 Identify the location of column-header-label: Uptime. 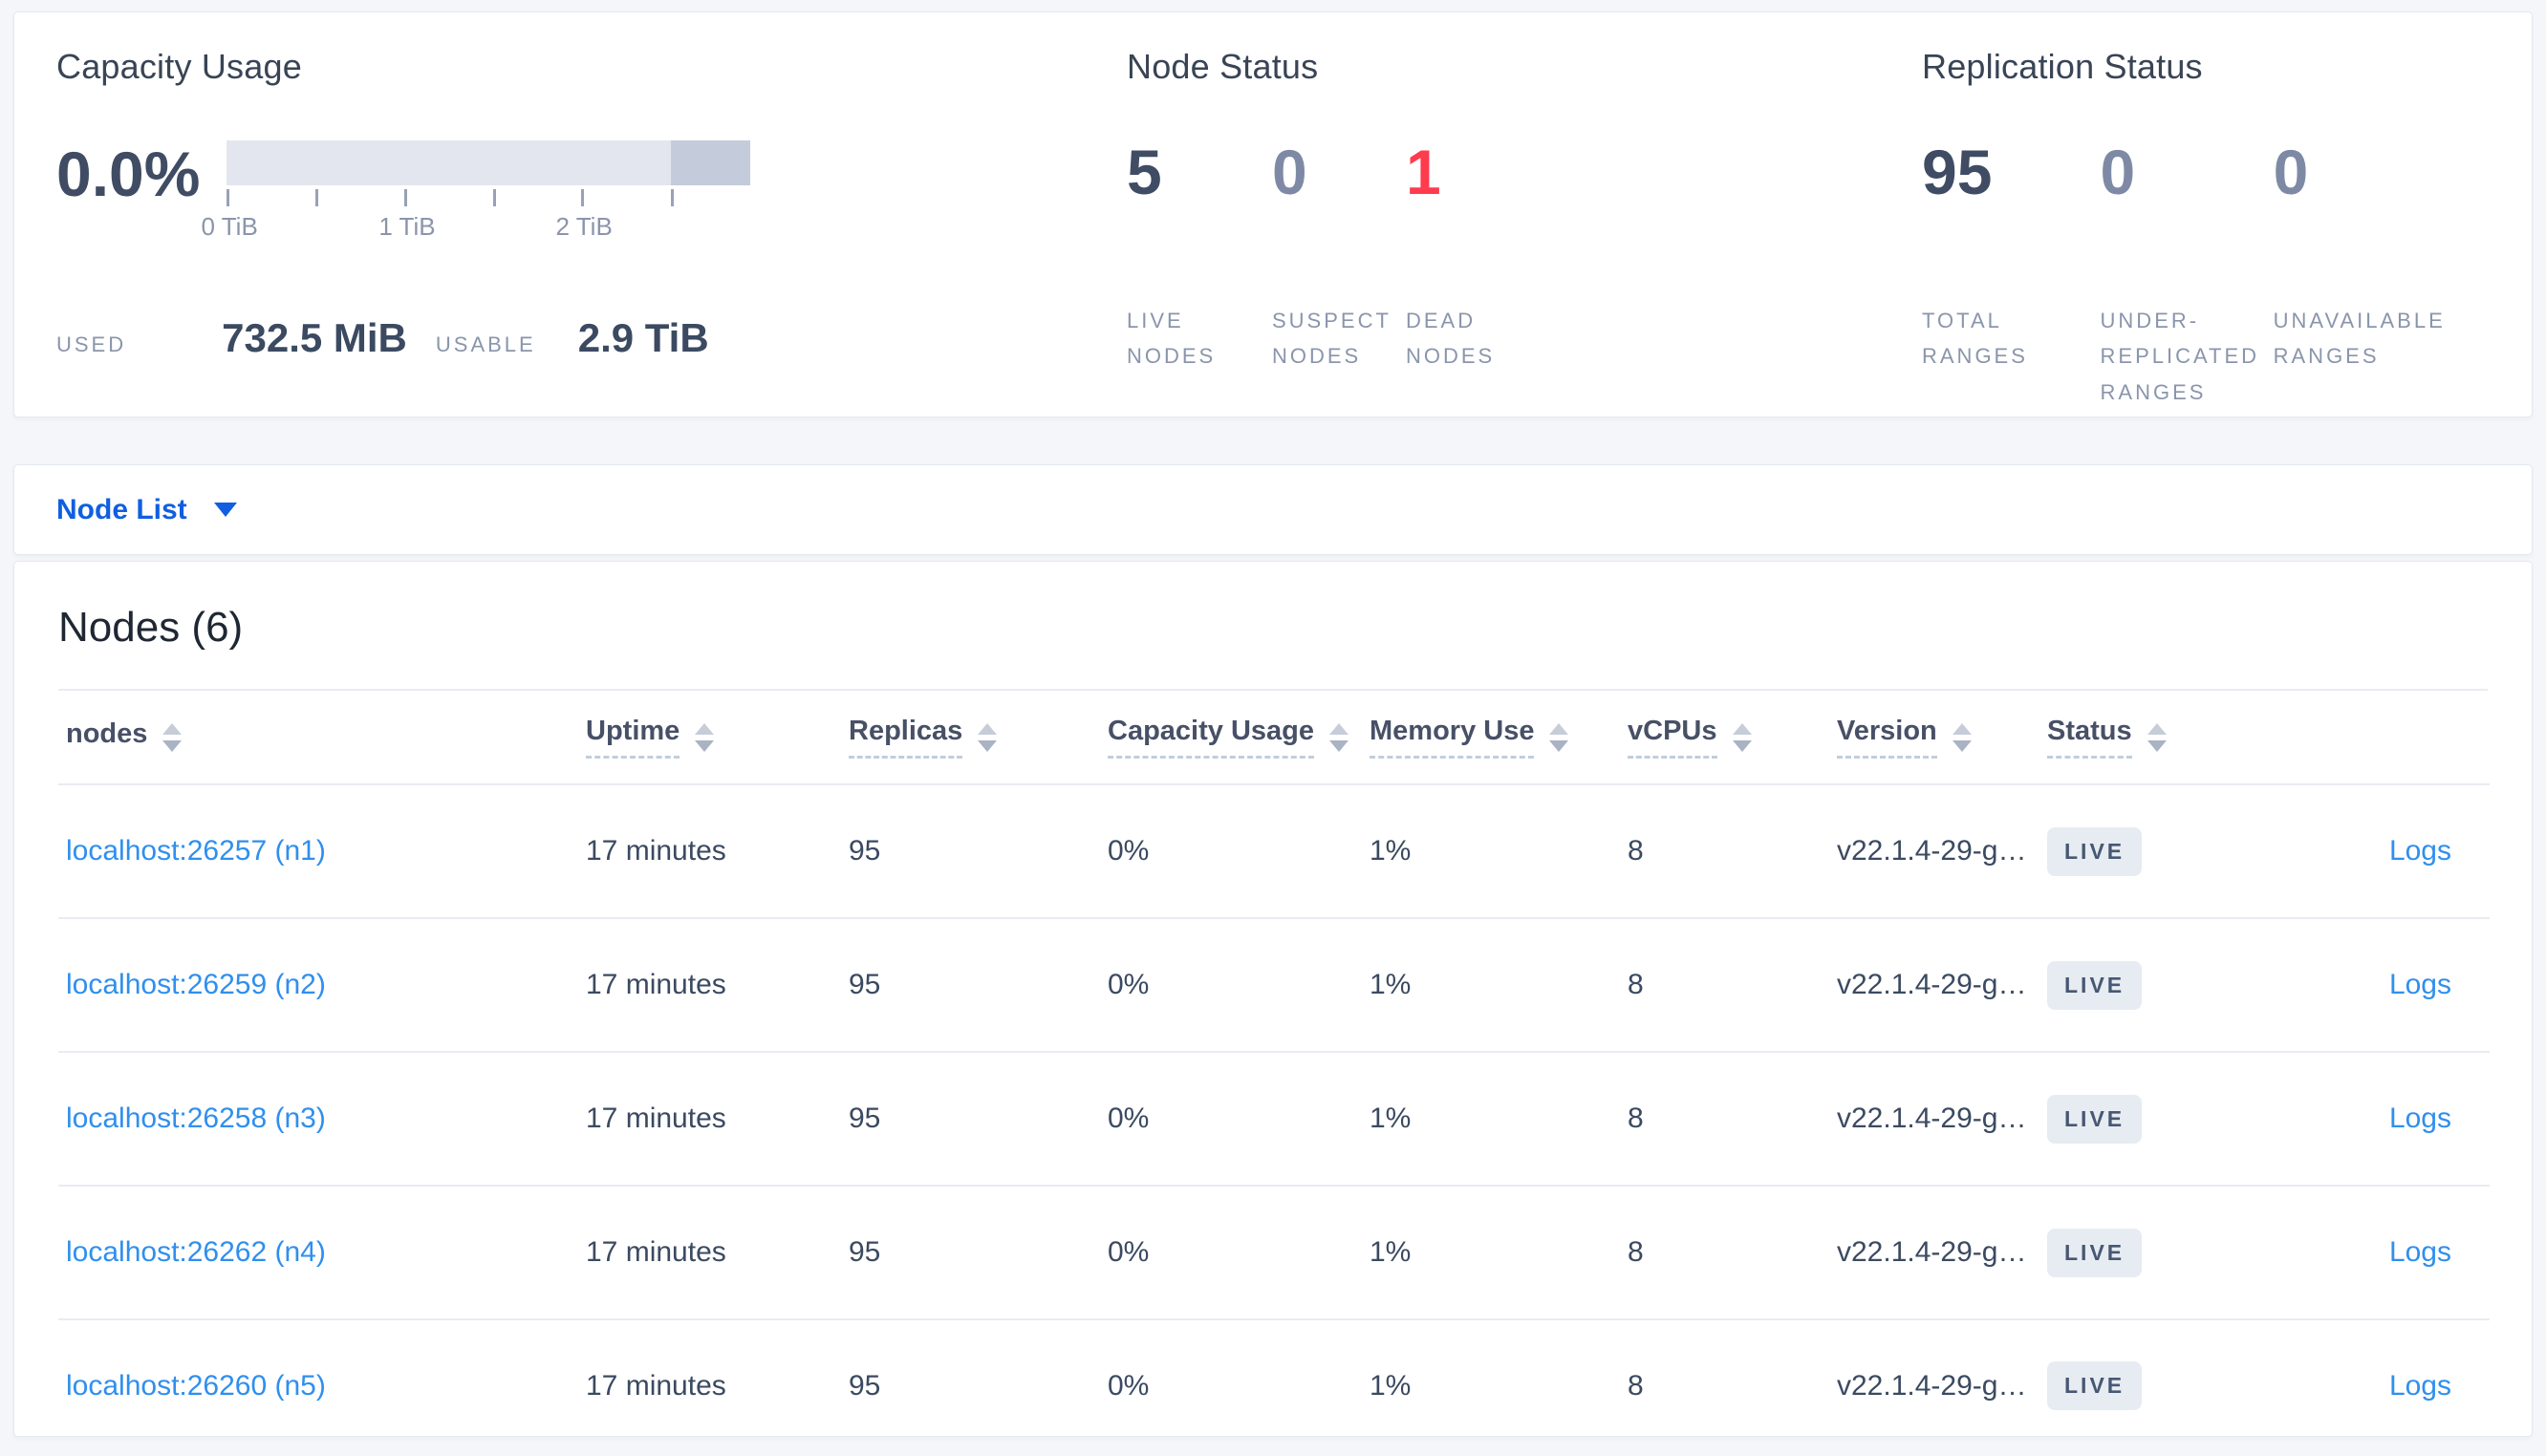
(633, 737).